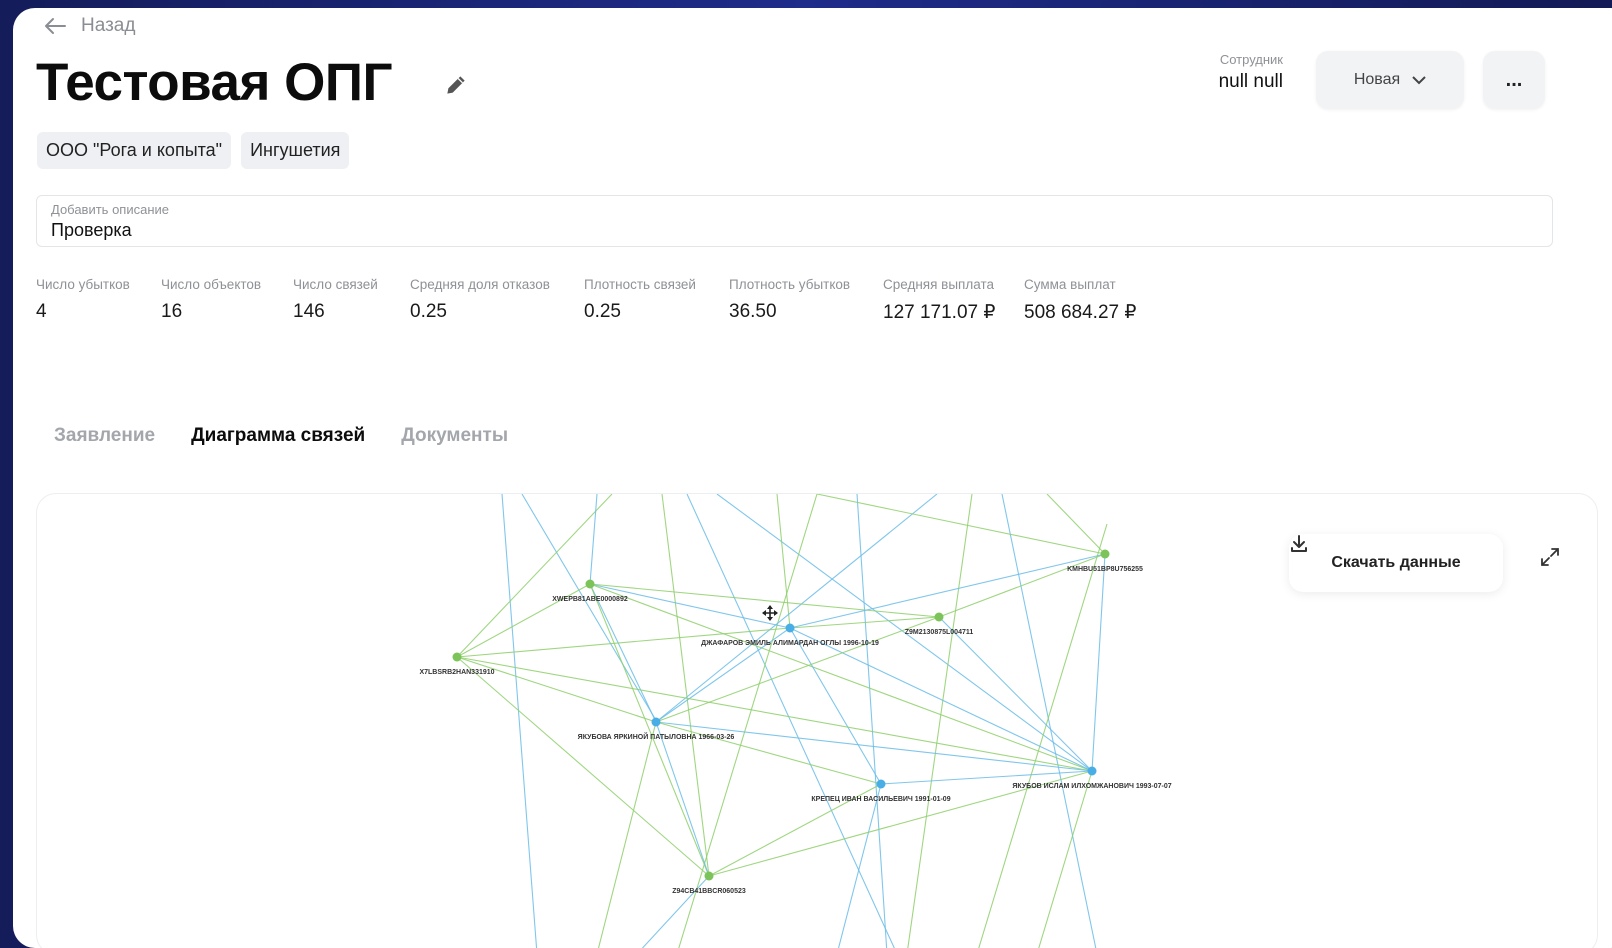 The height and width of the screenshot is (948, 1612). I want to click on stat-link-density: Плотность связей 0.25, so click(656, 300).